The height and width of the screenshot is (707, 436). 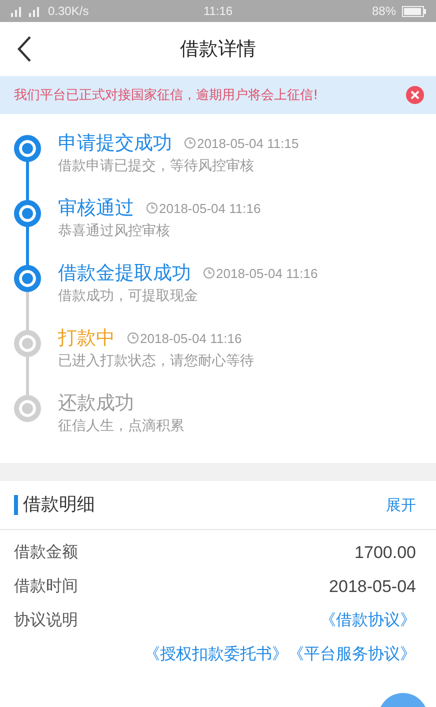 I want to click on agreement-link: 《借款协议》, so click(x=368, y=620).